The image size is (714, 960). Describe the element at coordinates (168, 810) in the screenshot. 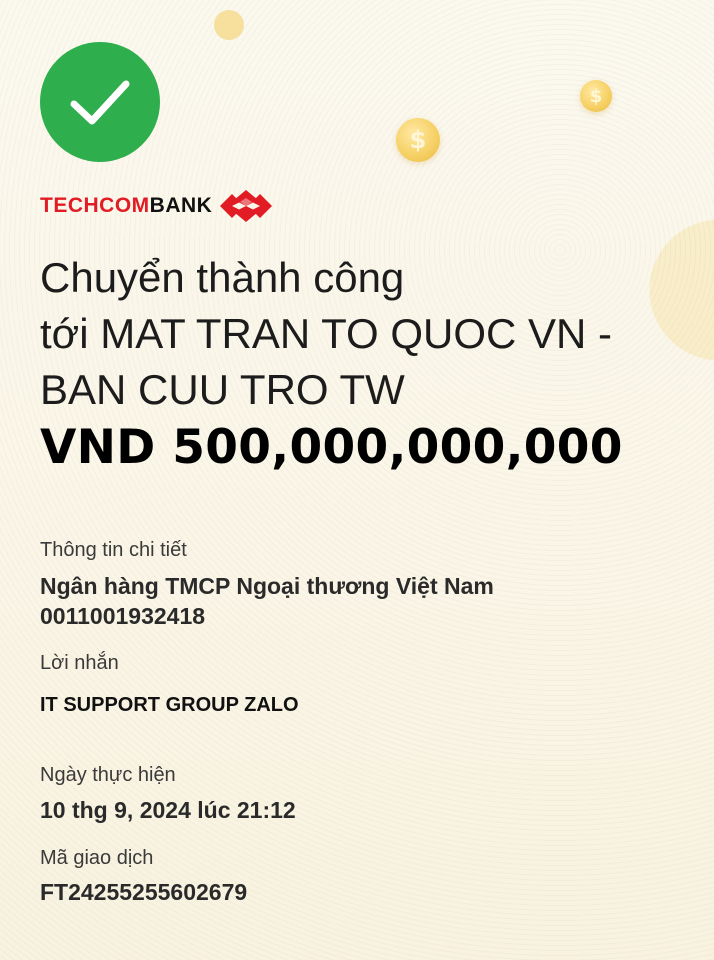

I see `transaction-date: 10 thg 9, 2024 lúc 21:12` at that location.